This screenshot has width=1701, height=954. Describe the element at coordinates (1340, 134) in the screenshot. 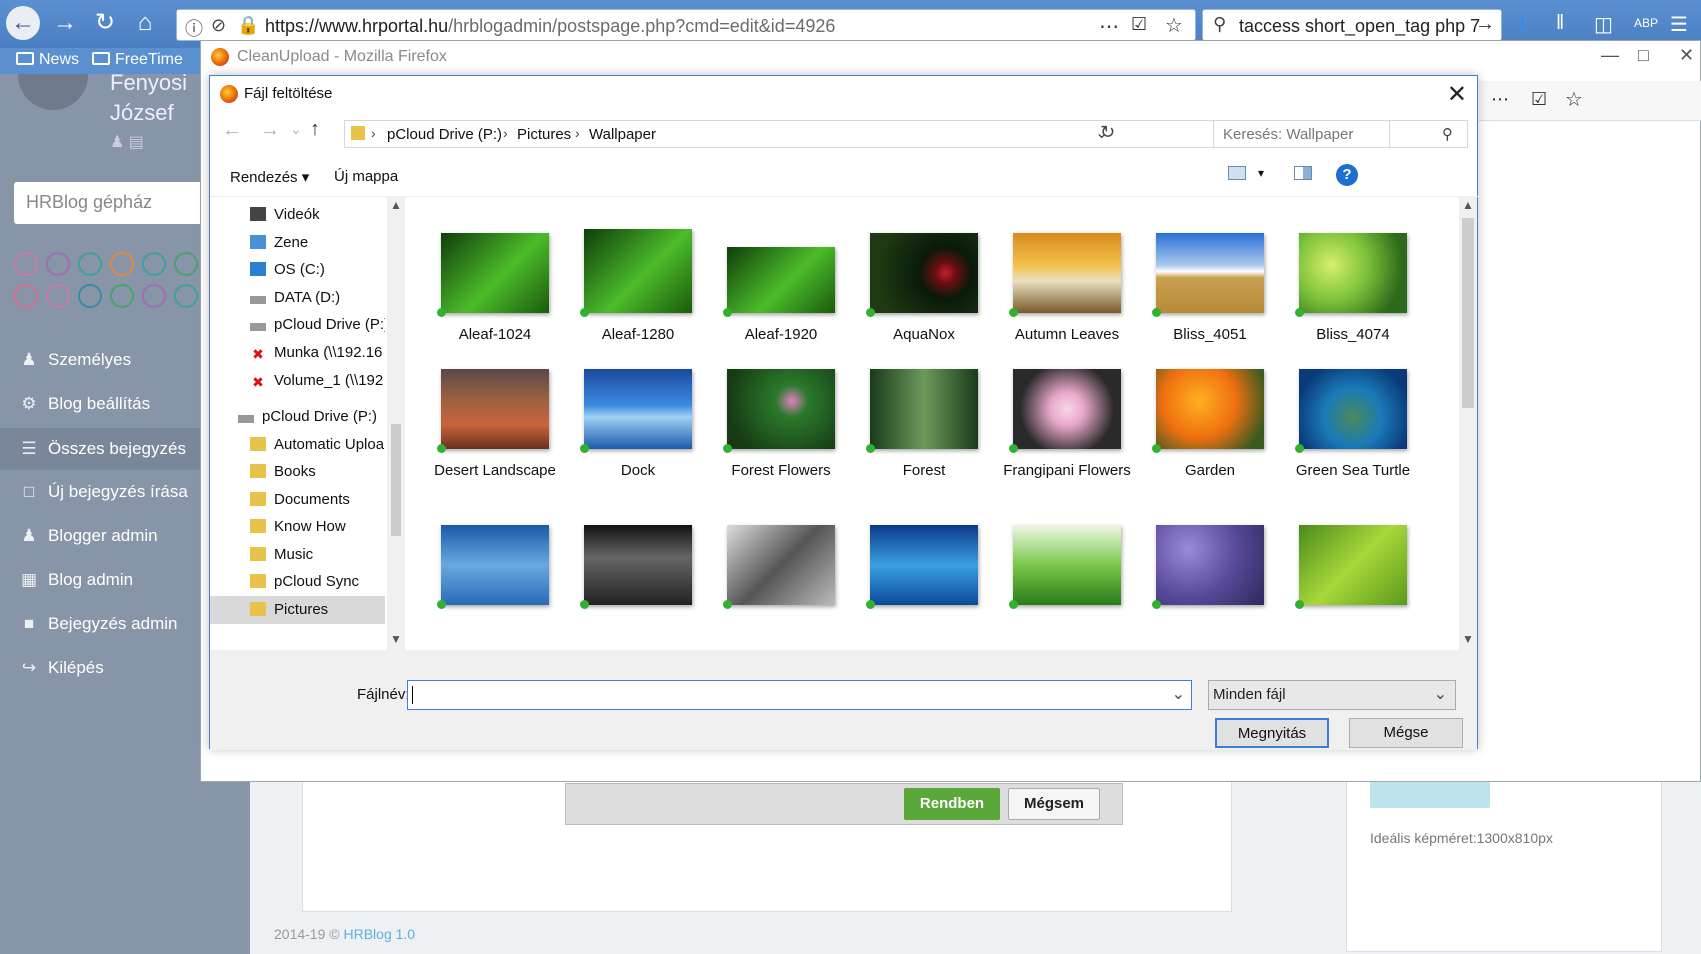

I see `folder-search-input: Keresés: Wallpaper ⚲` at that location.